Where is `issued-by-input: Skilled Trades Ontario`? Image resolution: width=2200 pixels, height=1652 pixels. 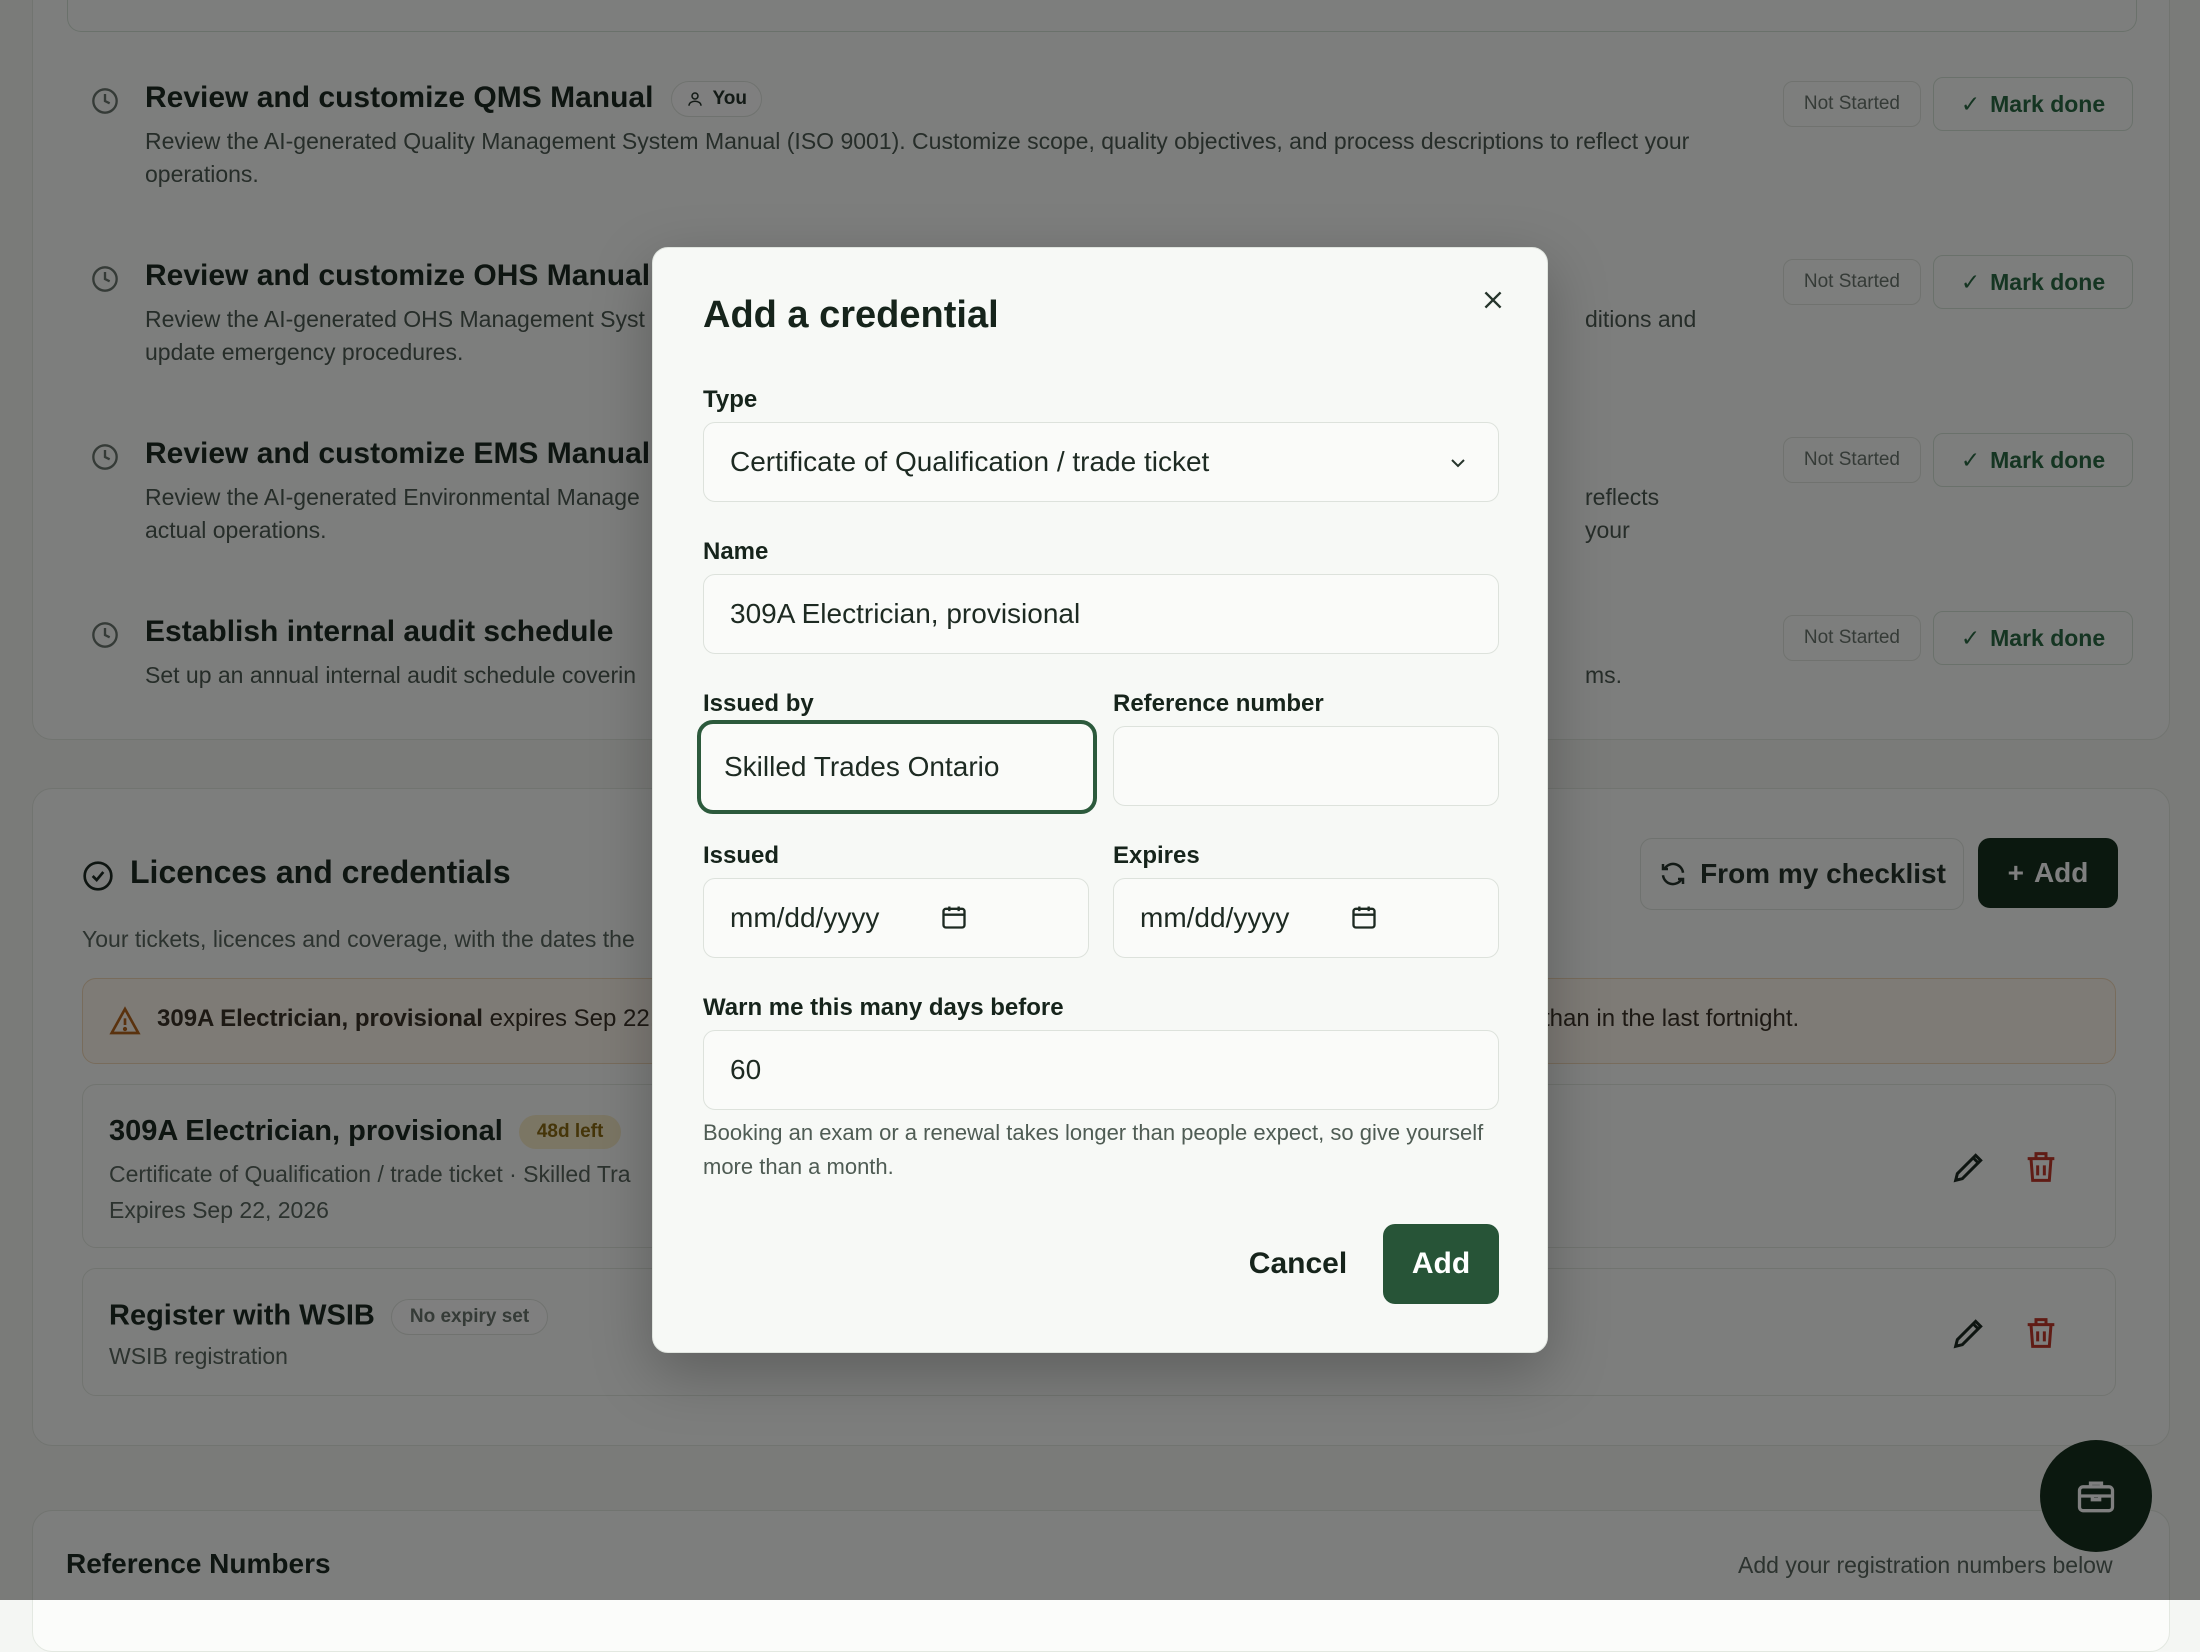
issued-by-input: Skilled Trades Ontario is located at coordinates (897, 767).